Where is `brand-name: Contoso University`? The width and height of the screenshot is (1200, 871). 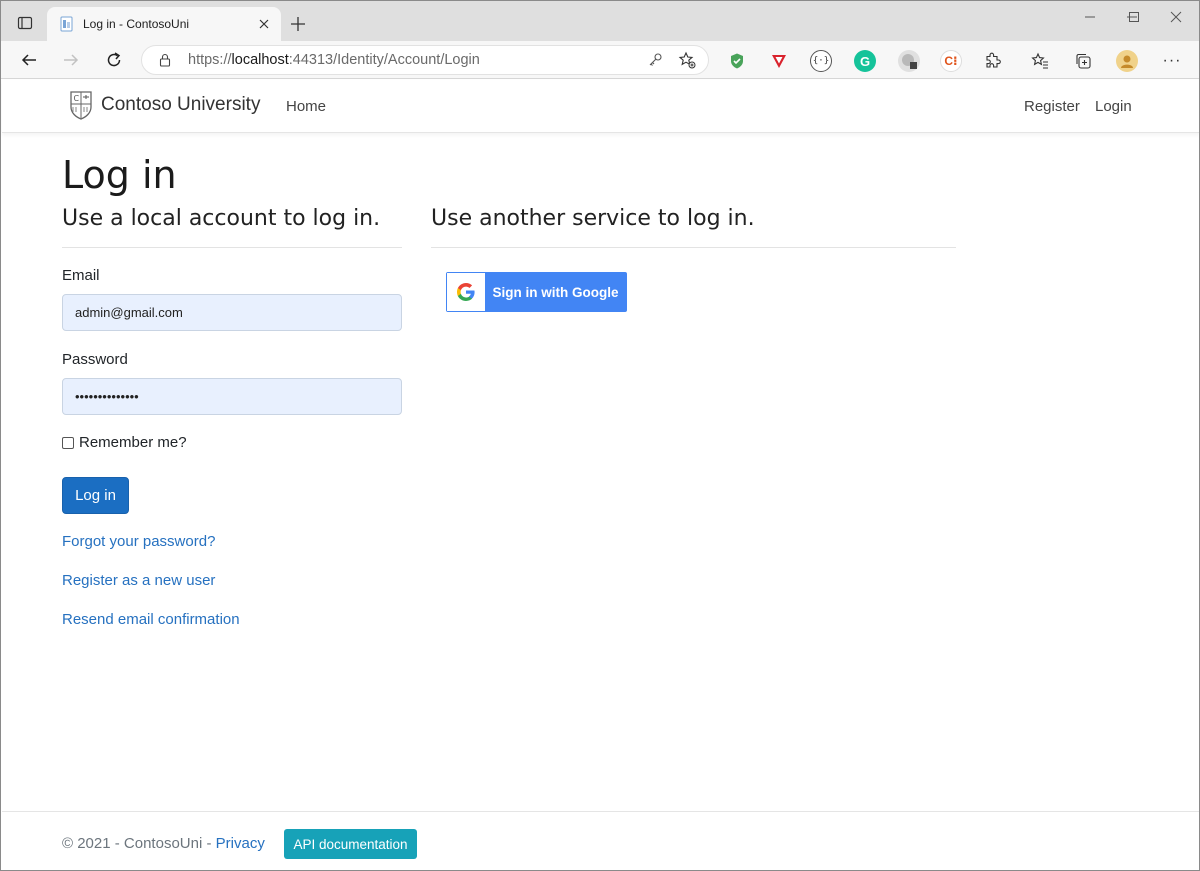
brand-name: Contoso University is located at coordinates (181, 104).